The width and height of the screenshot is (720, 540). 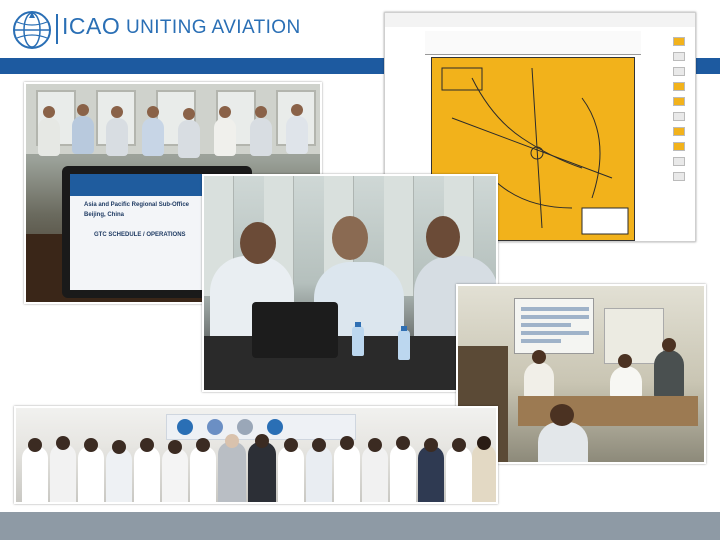 What do you see at coordinates (554, 326) in the screenshot?
I see `projector-screen` at bounding box center [554, 326].